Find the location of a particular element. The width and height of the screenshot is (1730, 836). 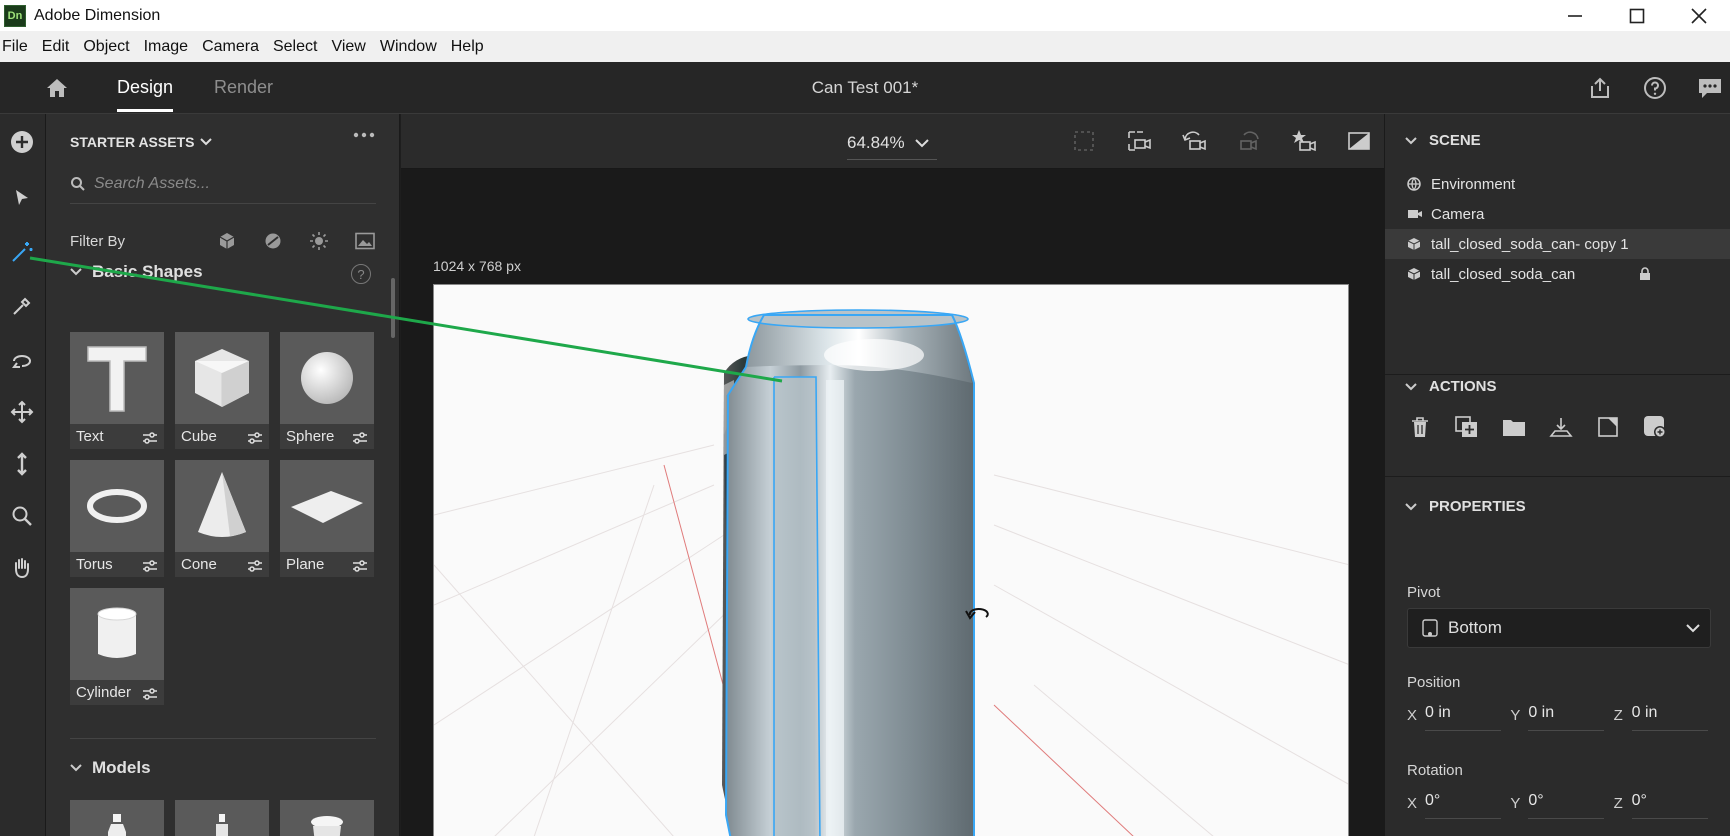

zoom-tool is located at coordinates (22, 516).